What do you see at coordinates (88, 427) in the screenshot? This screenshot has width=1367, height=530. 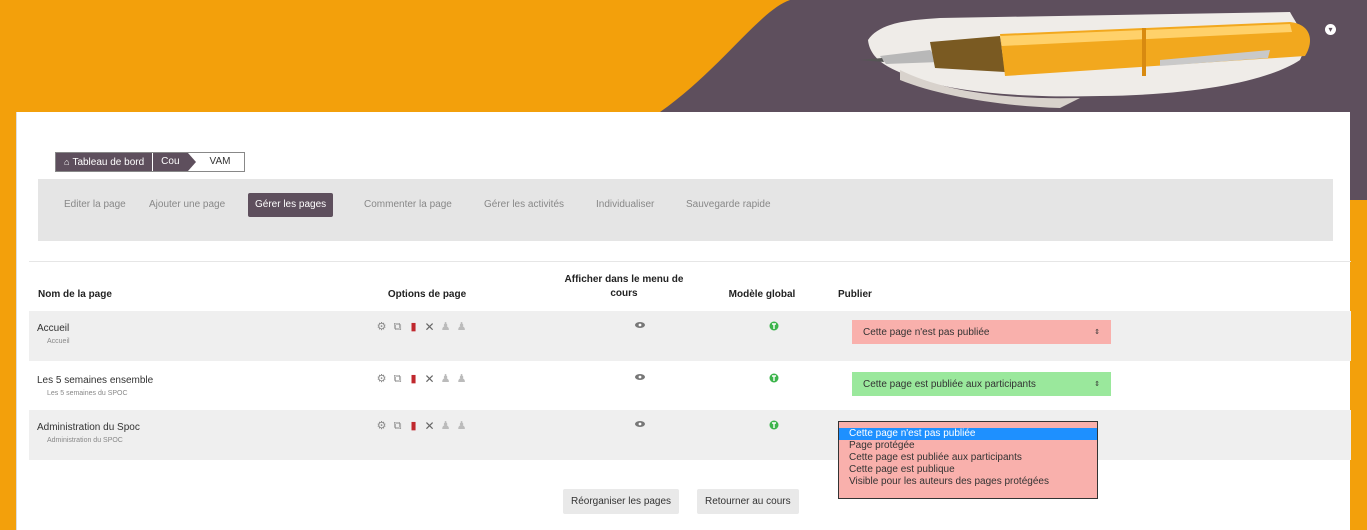 I see `page-name: Administration du Spoc` at bounding box center [88, 427].